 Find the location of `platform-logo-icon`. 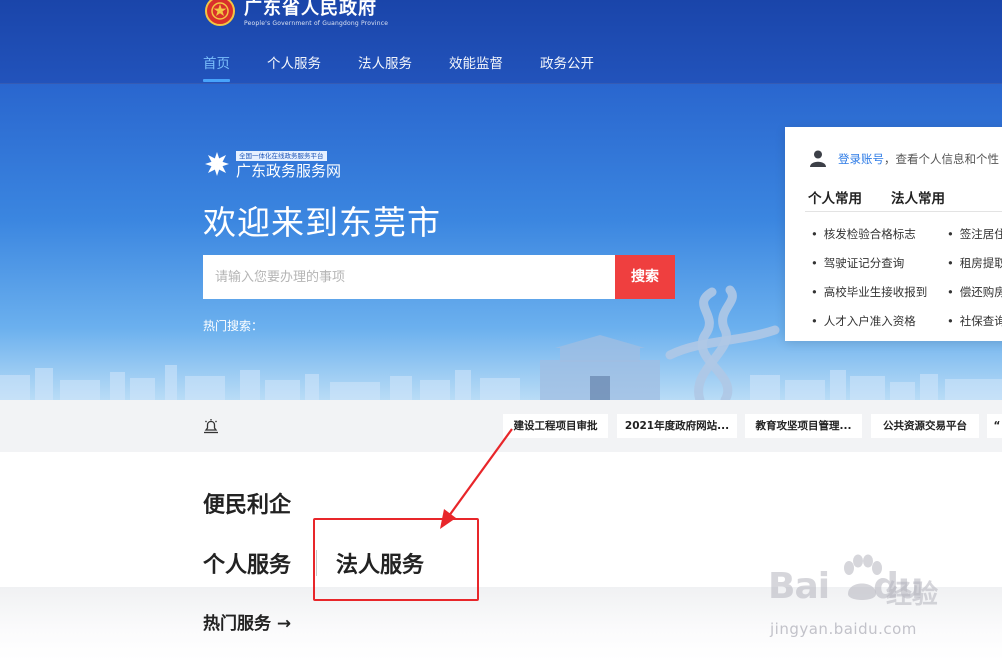

platform-logo-icon is located at coordinates (217, 164).